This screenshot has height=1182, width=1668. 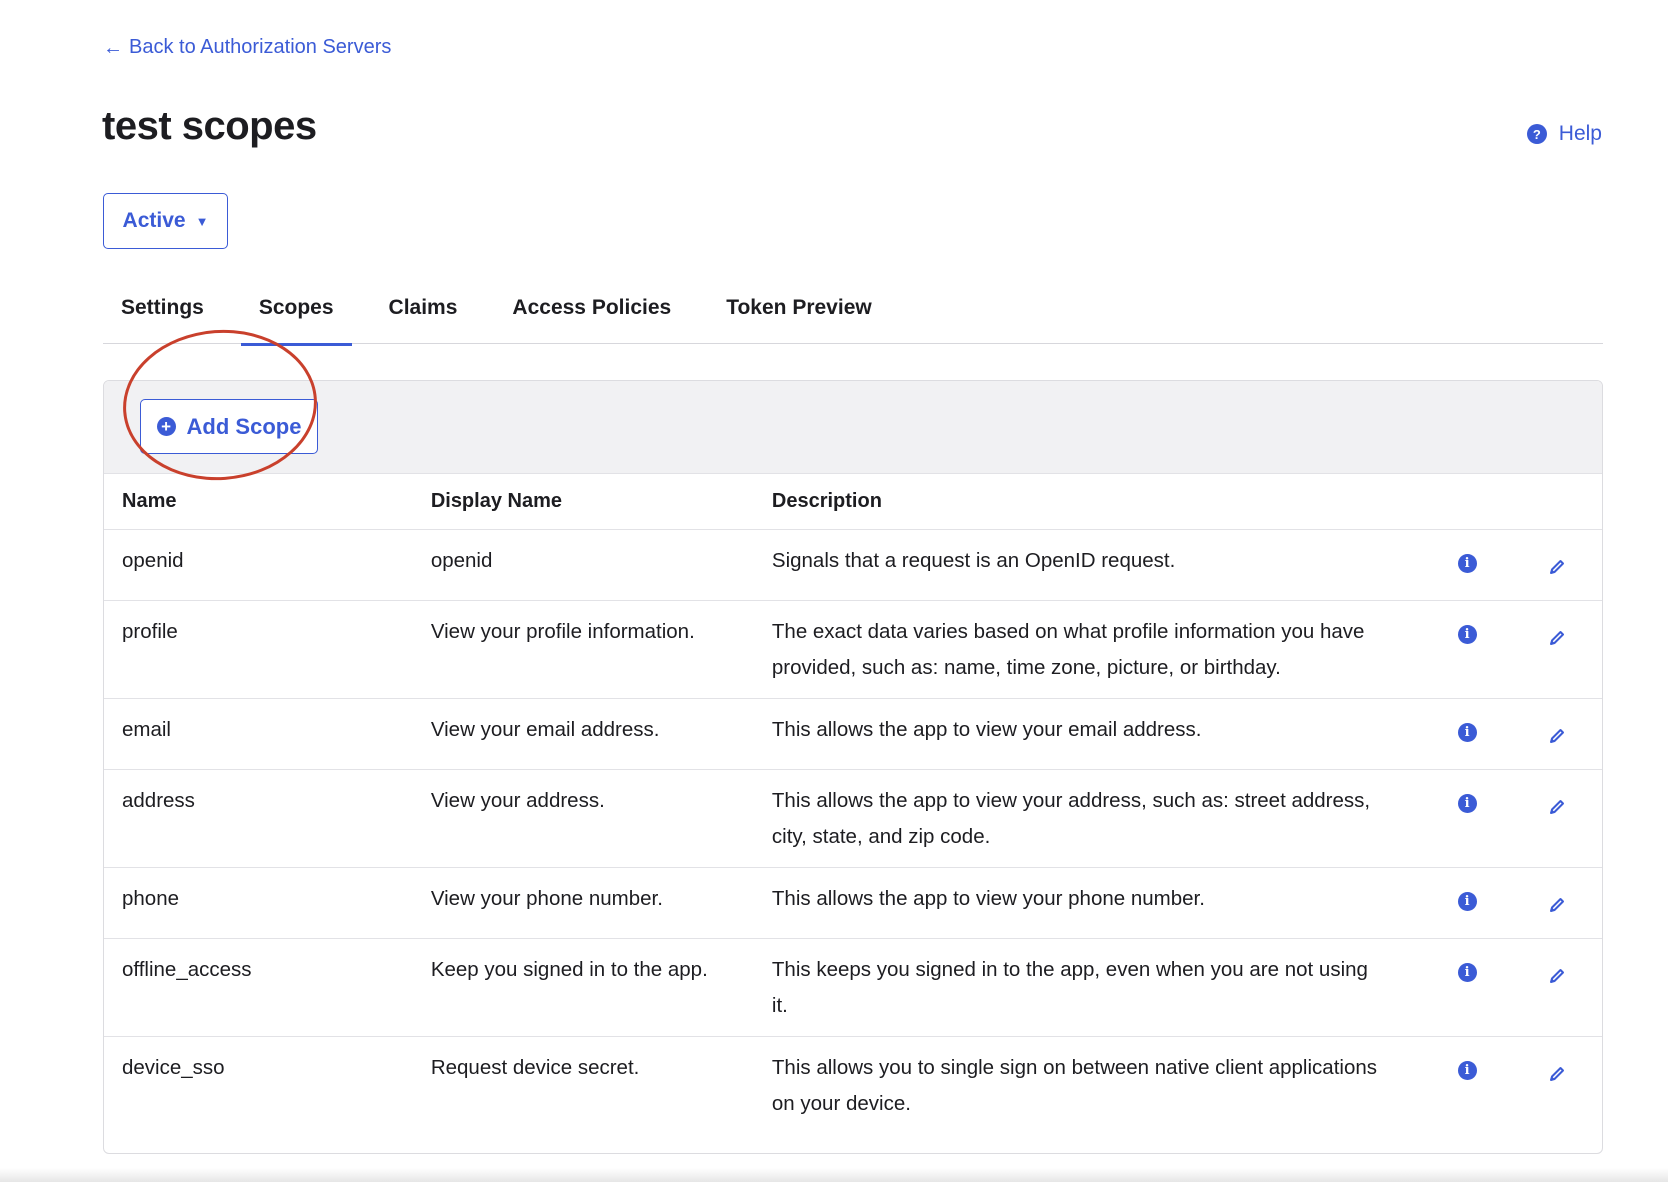 What do you see at coordinates (258, 734) in the screenshot?
I see `scope-name-cell: email` at bounding box center [258, 734].